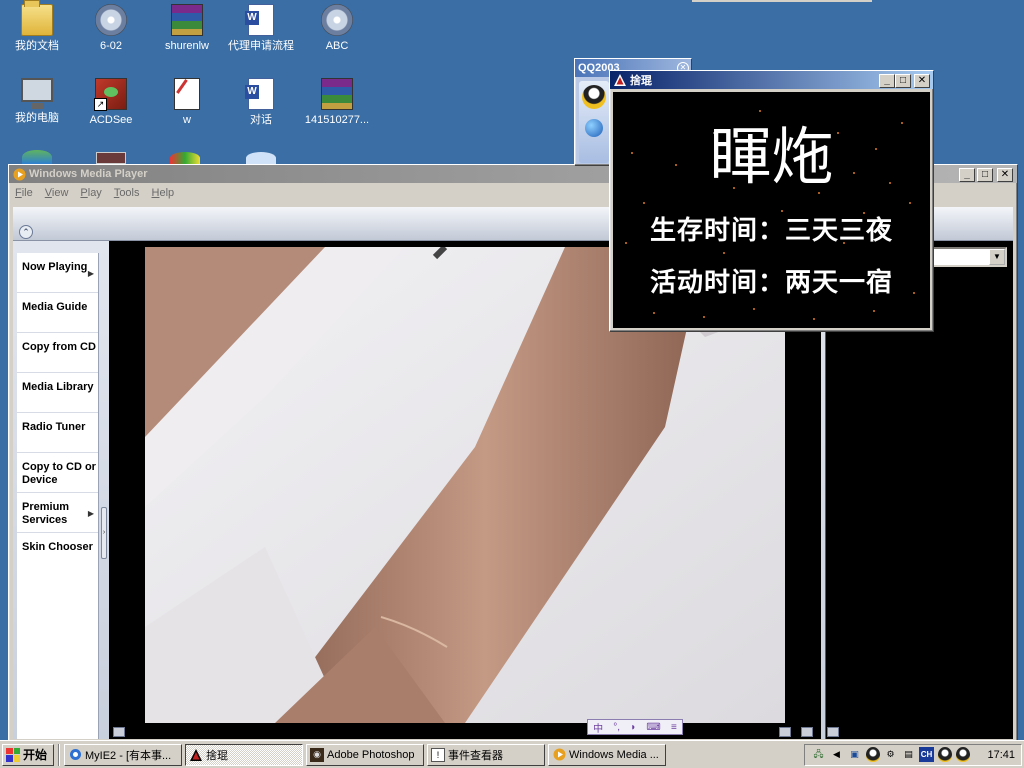 The height and width of the screenshot is (768, 1024). What do you see at coordinates (26, 232) in the screenshot?
I see `hide-taskbar-button: ⌃` at bounding box center [26, 232].